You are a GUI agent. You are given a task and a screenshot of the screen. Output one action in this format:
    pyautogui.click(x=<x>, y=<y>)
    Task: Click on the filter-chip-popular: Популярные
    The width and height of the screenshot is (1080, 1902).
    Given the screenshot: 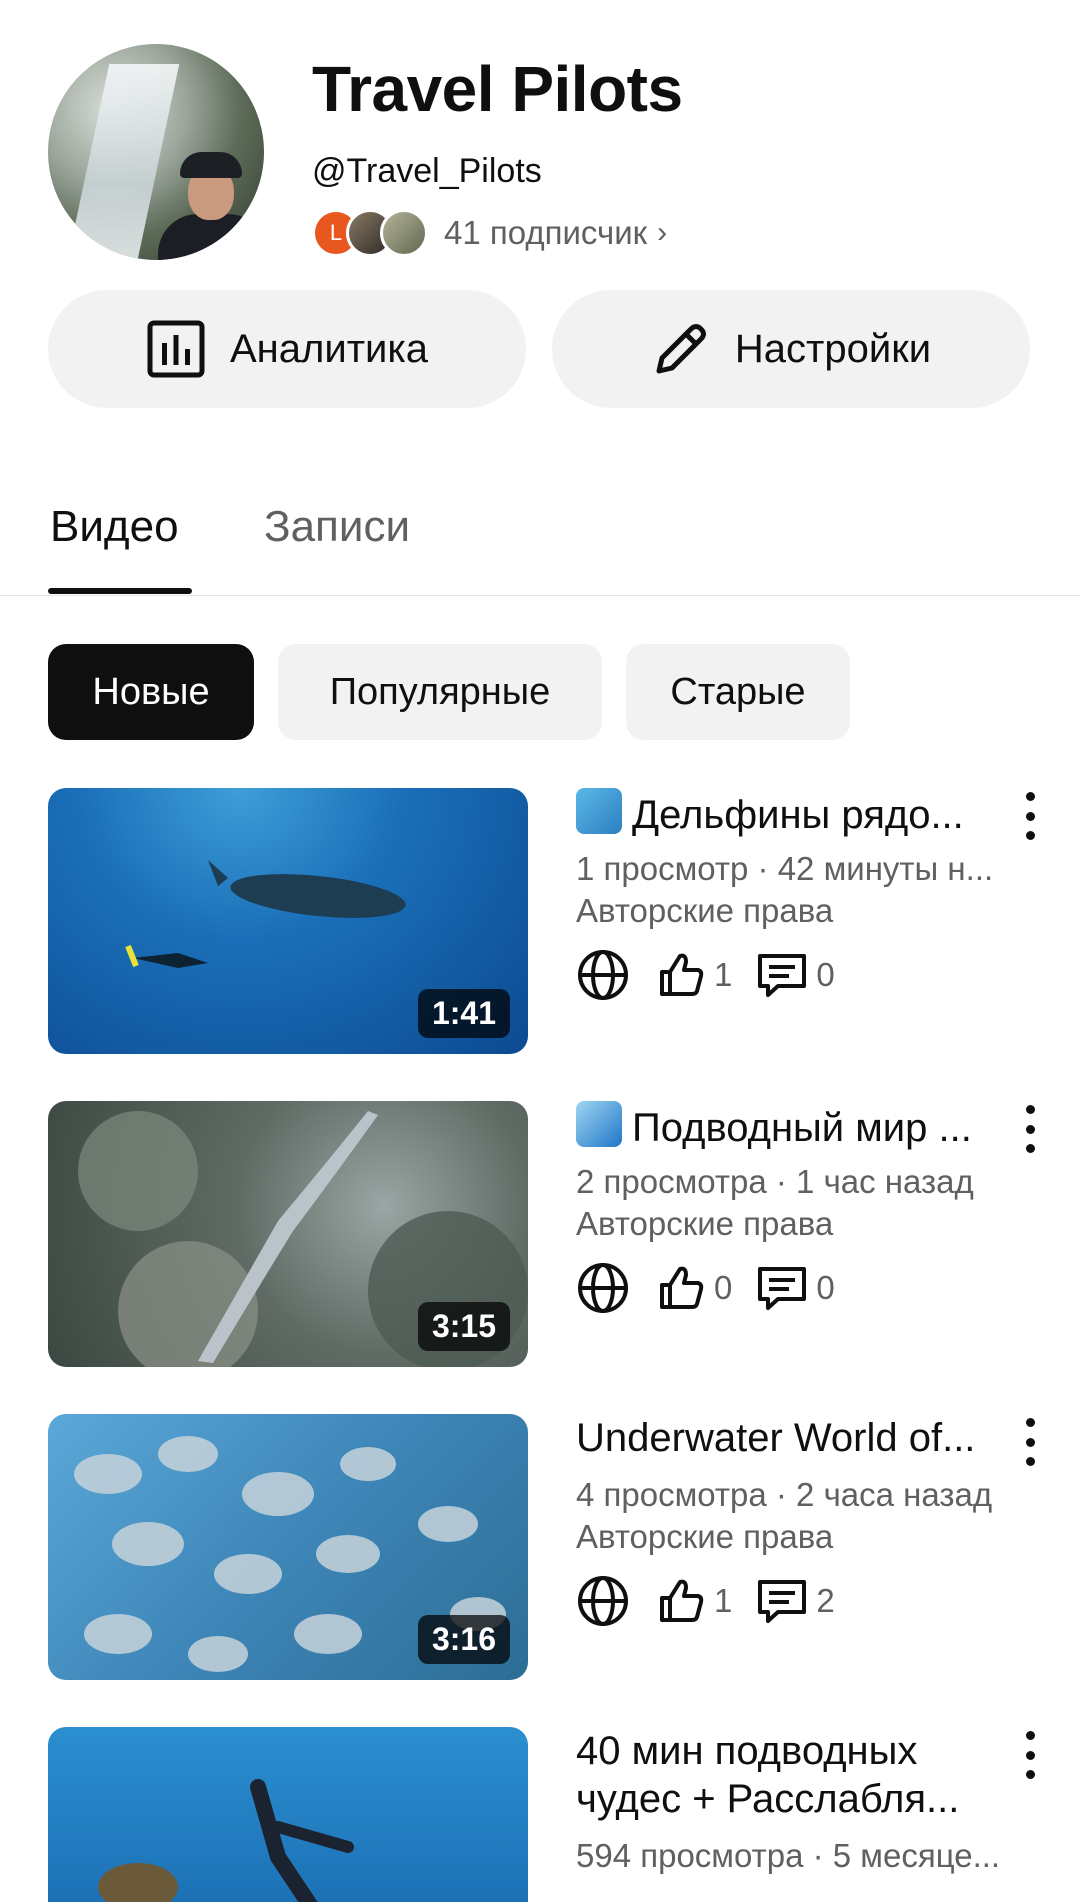 What is the action you would take?
    pyautogui.click(x=440, y=692)
    